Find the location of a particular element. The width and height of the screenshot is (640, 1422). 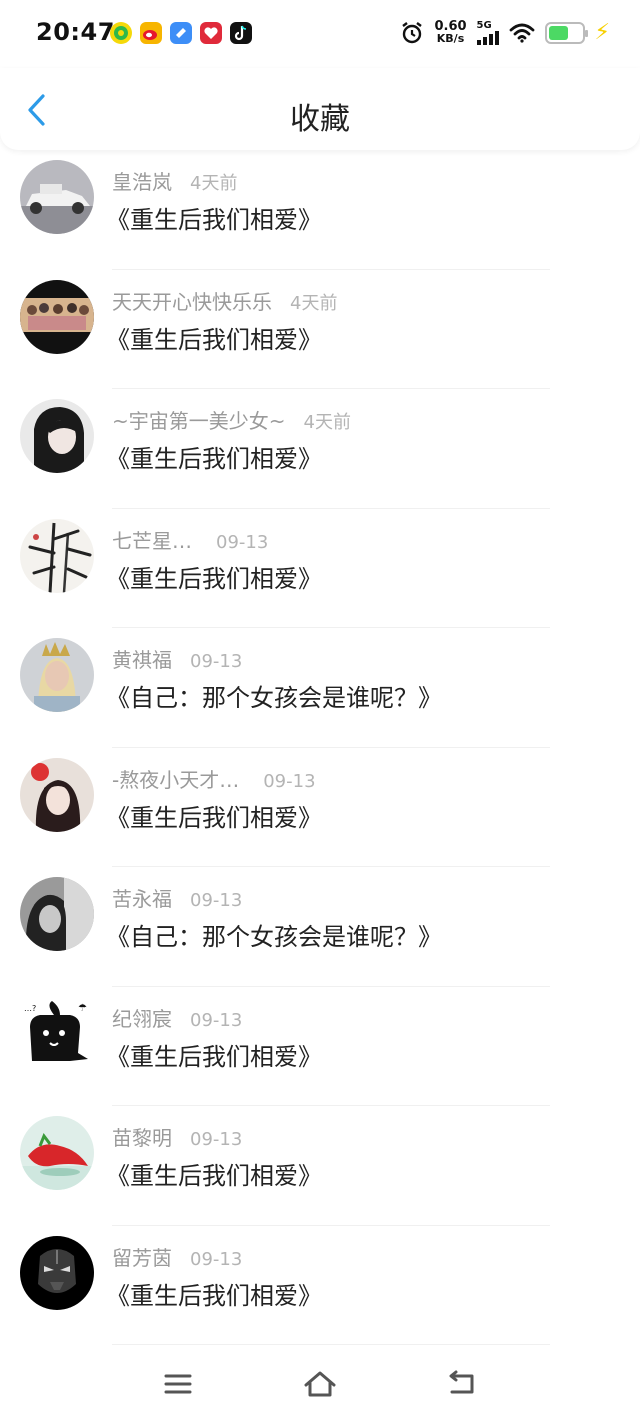

list-item: 皇浩岚 4天前 《重生后我们相爱》 is located at coordinates (320, 210).